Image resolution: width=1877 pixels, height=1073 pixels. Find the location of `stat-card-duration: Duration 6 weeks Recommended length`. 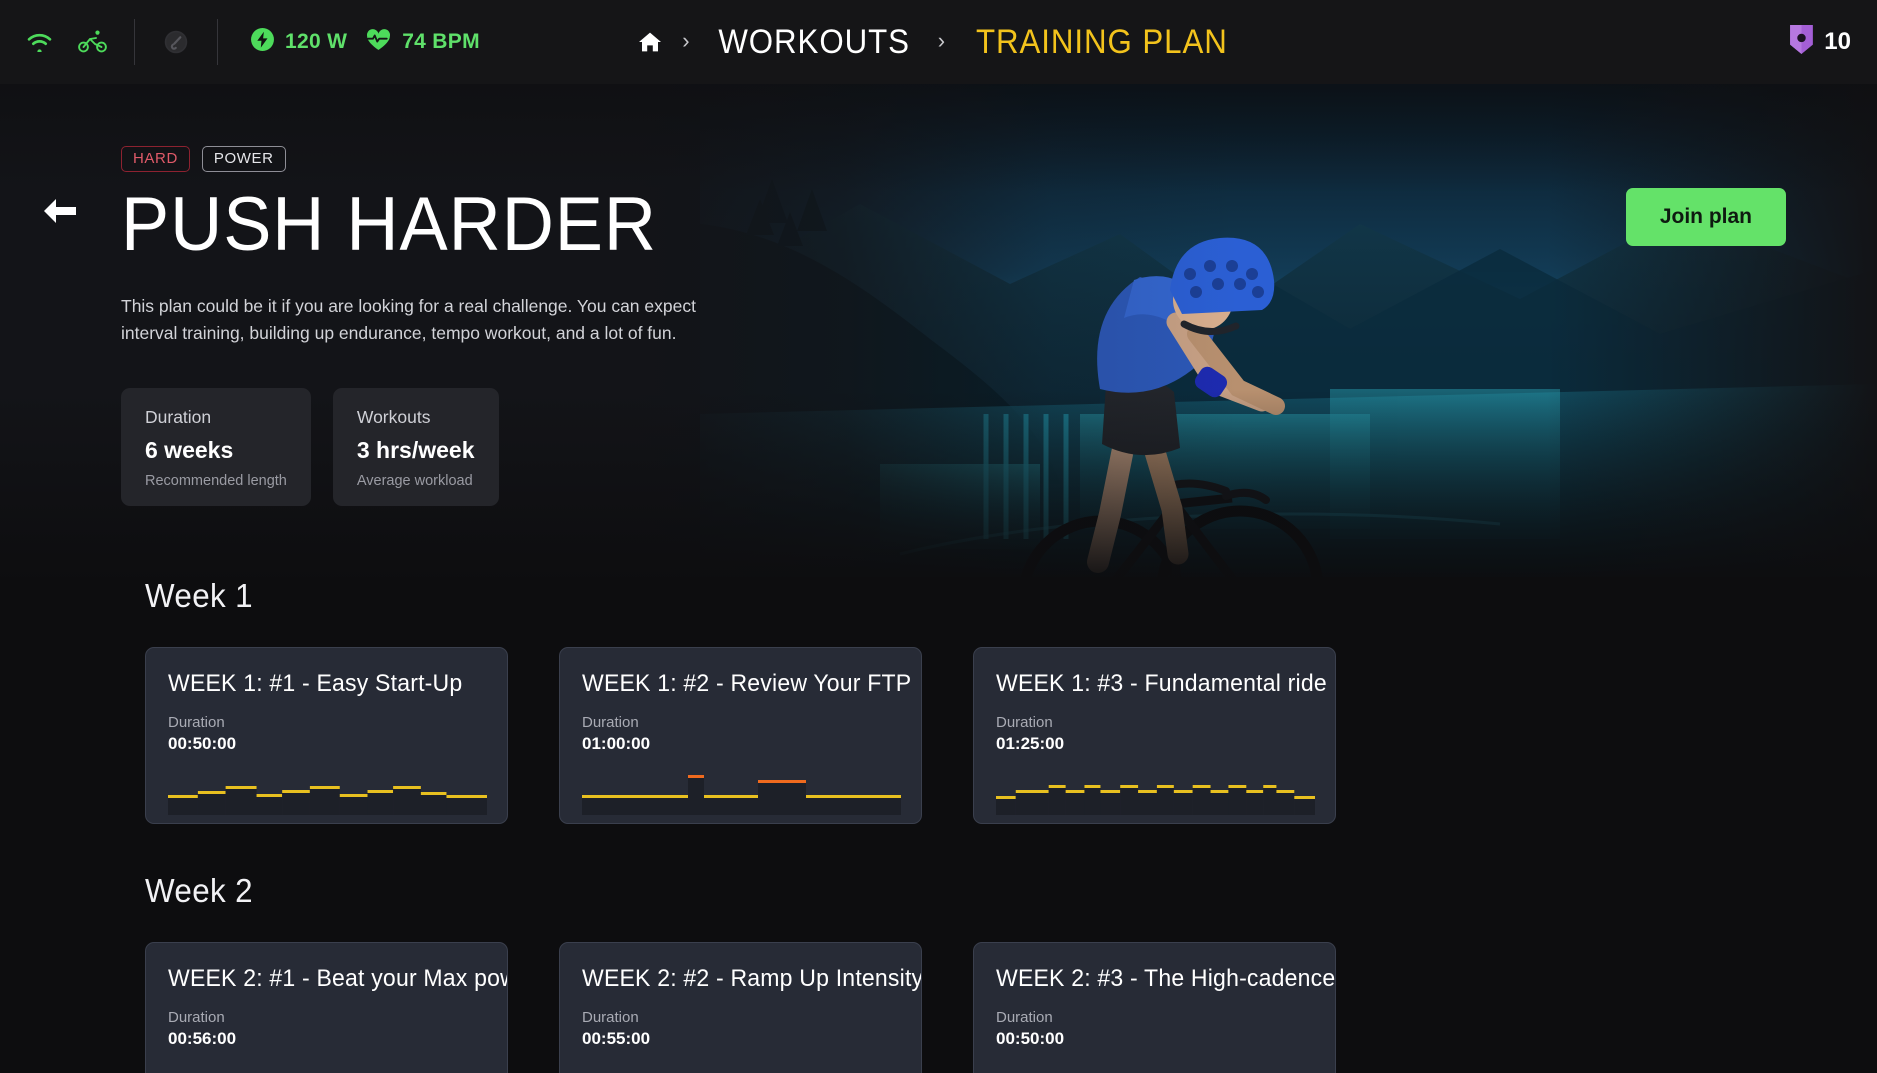

stat-card-duration: Duration 6 weeks Recommended length is located at coordinates (216, 447).